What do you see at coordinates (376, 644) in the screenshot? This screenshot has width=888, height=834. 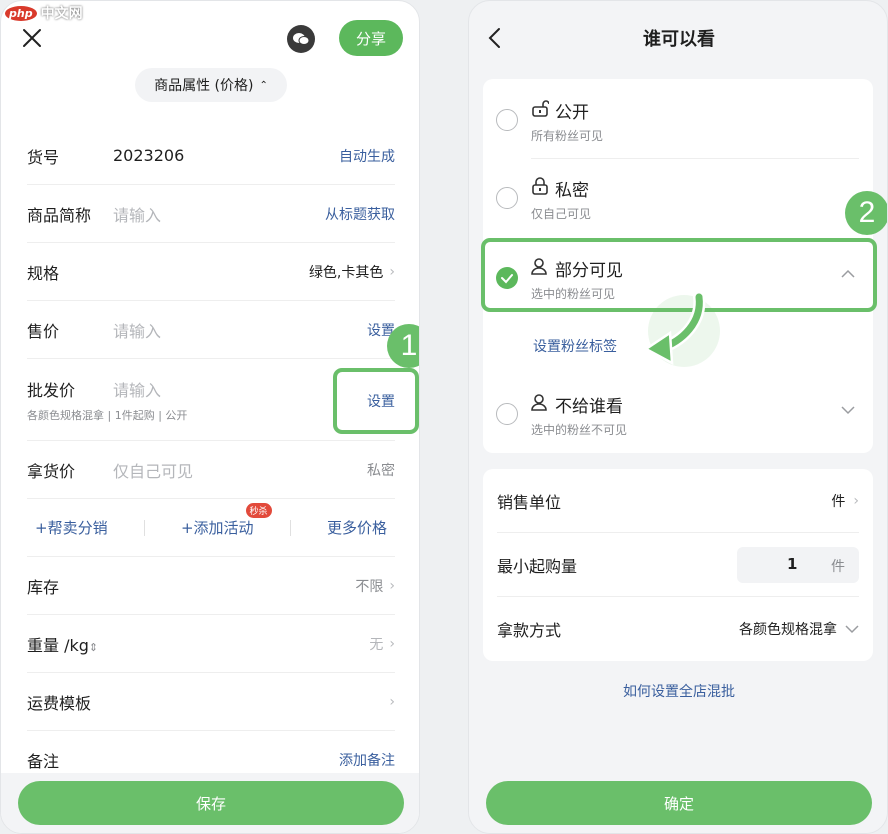 I see `weight-value: 无` at bounding box center [376, 644].